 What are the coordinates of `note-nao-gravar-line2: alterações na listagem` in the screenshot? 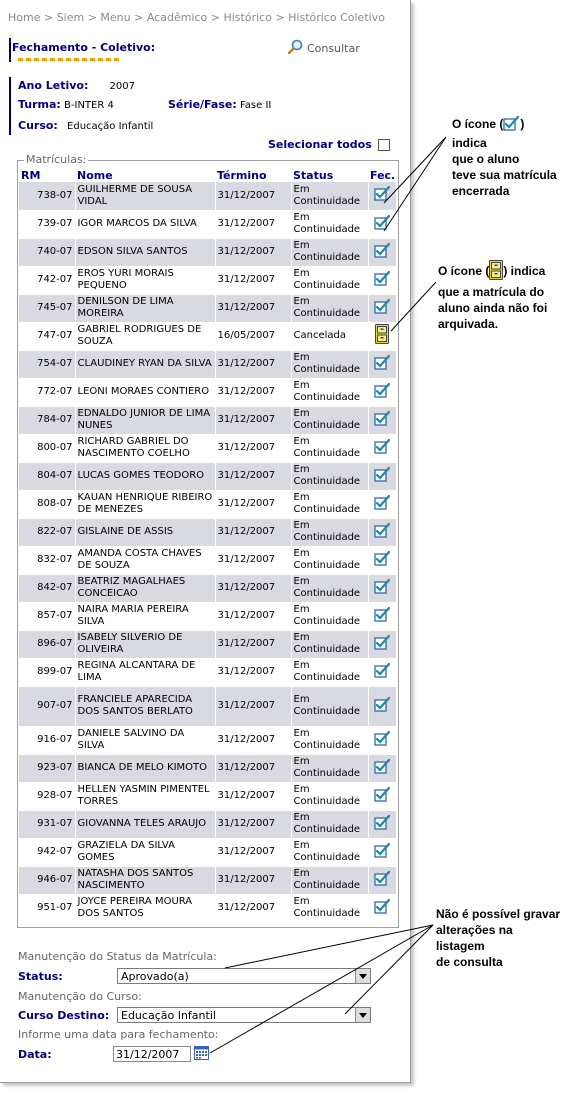 It's located at (474, 938).